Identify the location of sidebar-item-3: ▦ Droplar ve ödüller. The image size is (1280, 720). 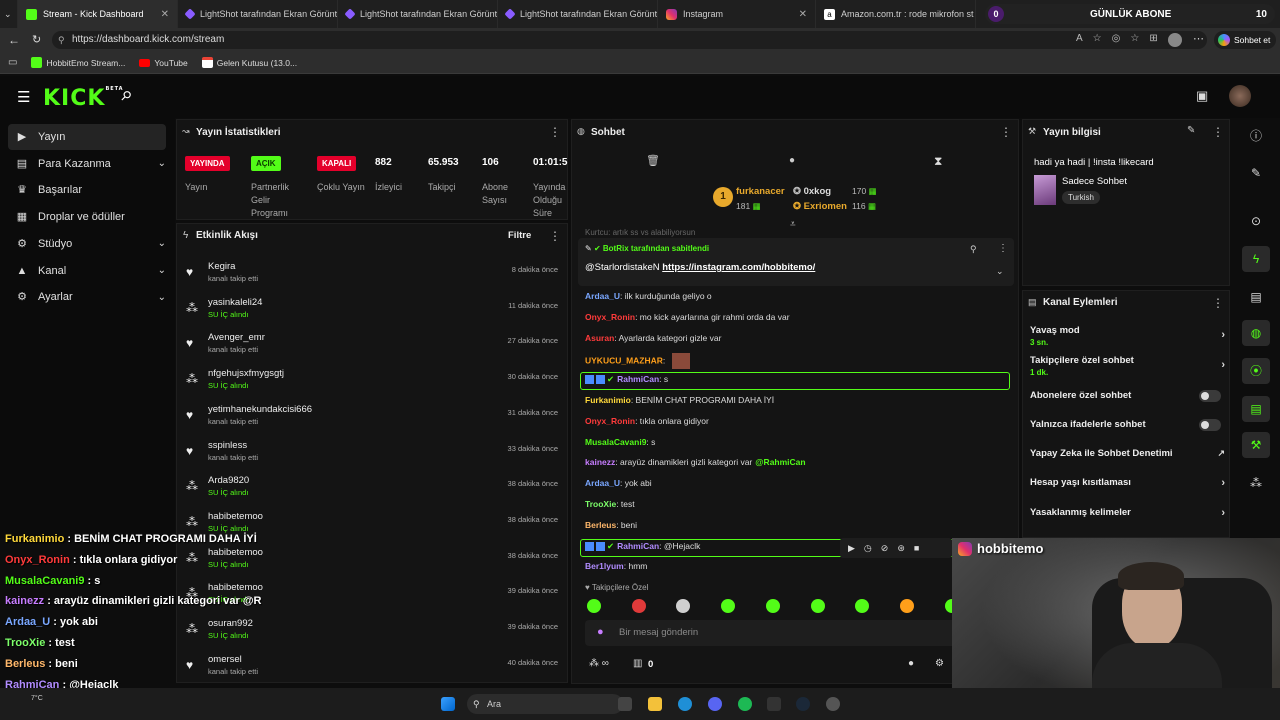
(87, 217).